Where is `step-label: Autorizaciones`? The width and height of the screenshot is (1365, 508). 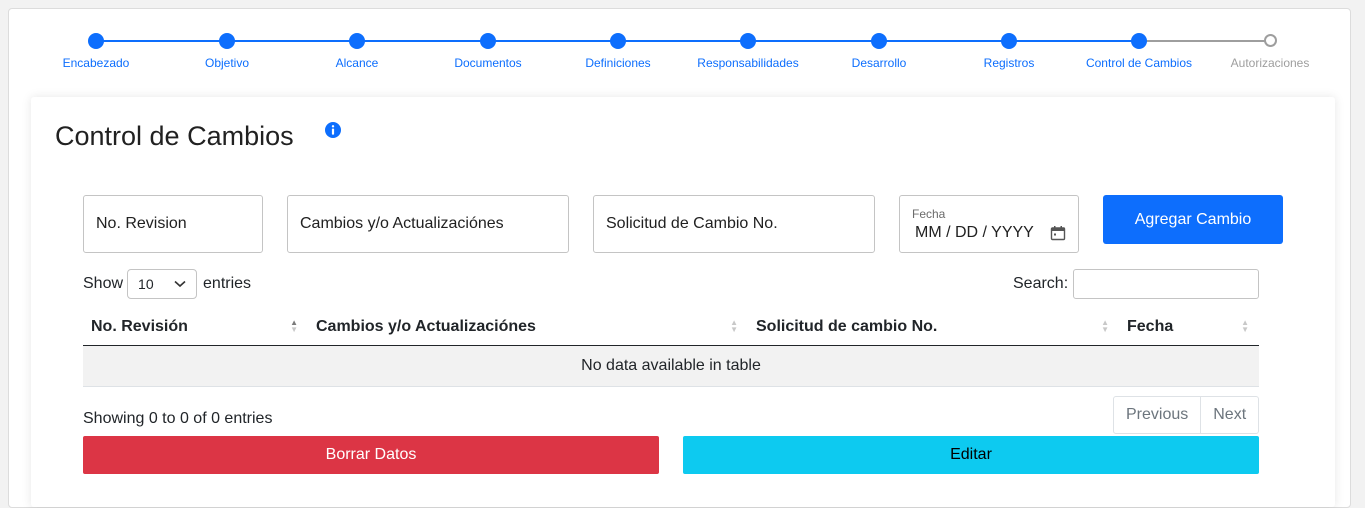 step-label: Autorizaciones is located at coordinates (1270, 63).